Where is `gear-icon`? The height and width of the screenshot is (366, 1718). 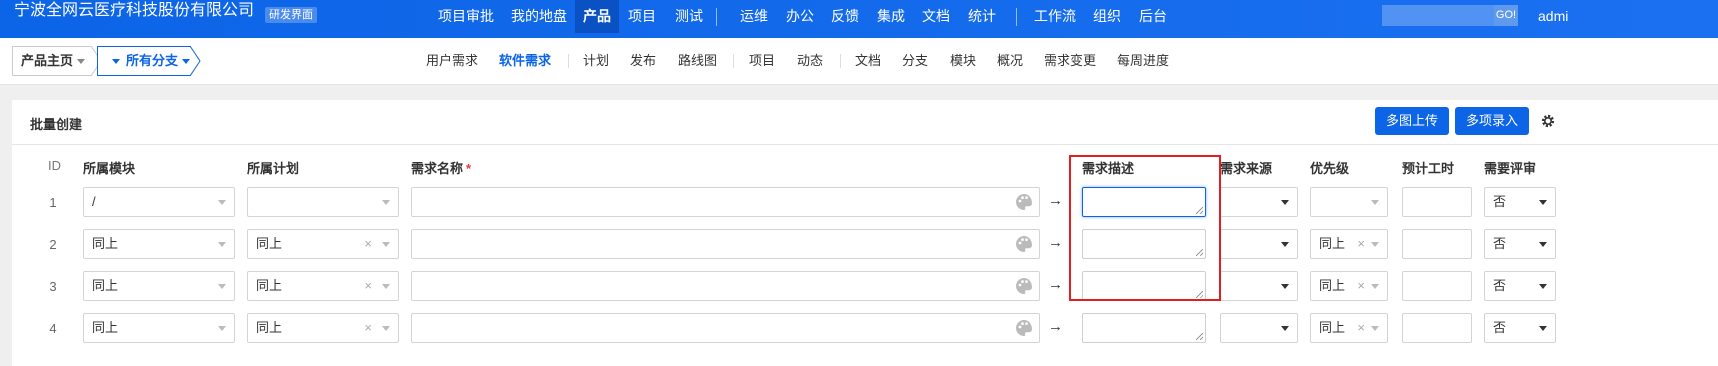
gear-icon is located at coordinates (1548, 121).